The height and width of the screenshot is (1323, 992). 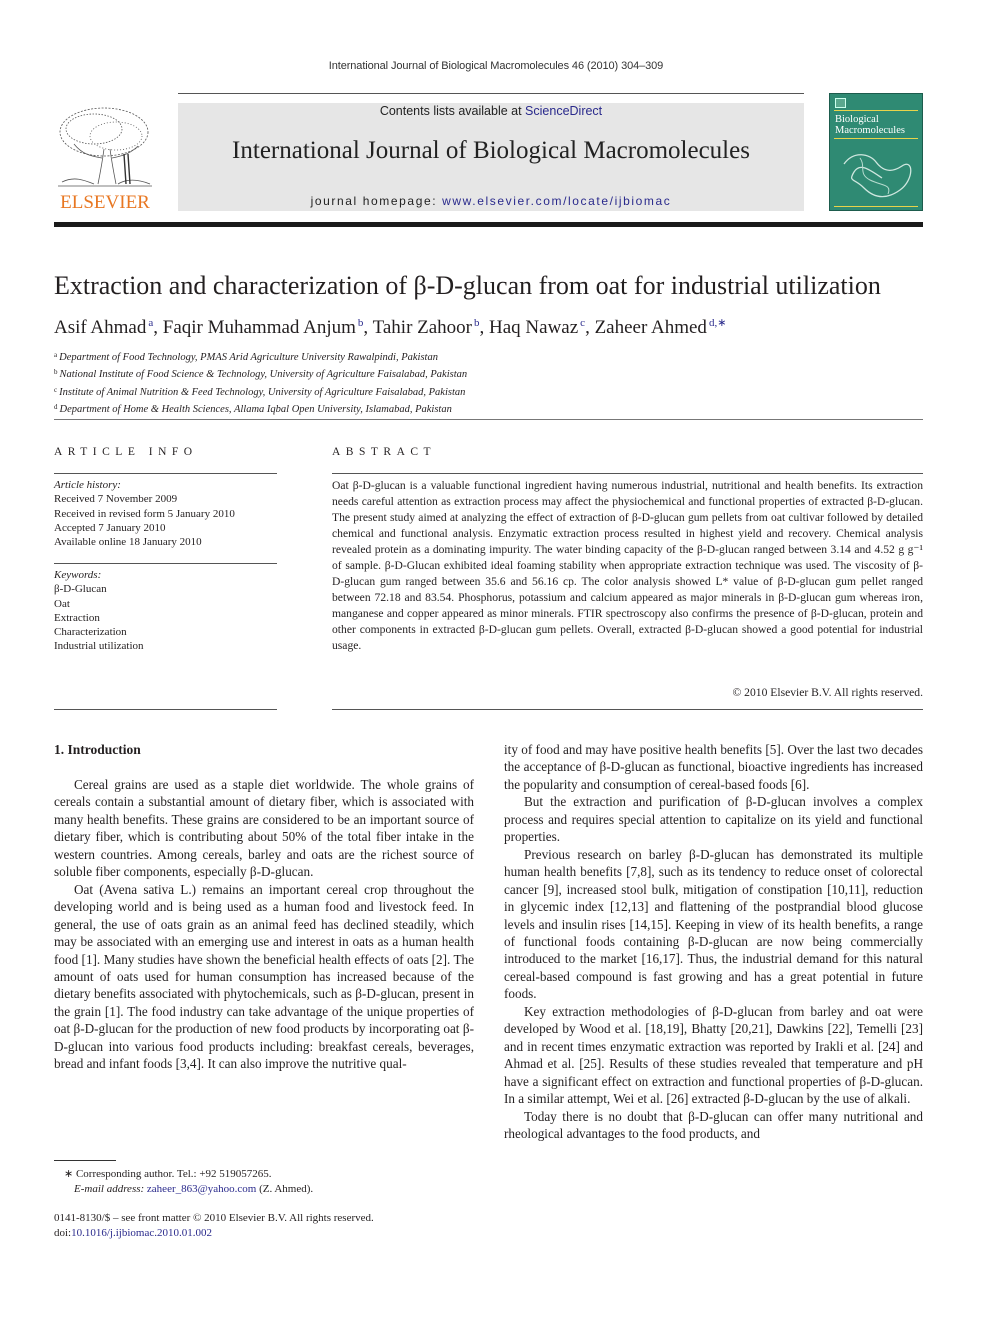 I want to click on doi-line: doi:10.1016/j.ijbiomac.2010.01.002, so click(x=214, y=1233).